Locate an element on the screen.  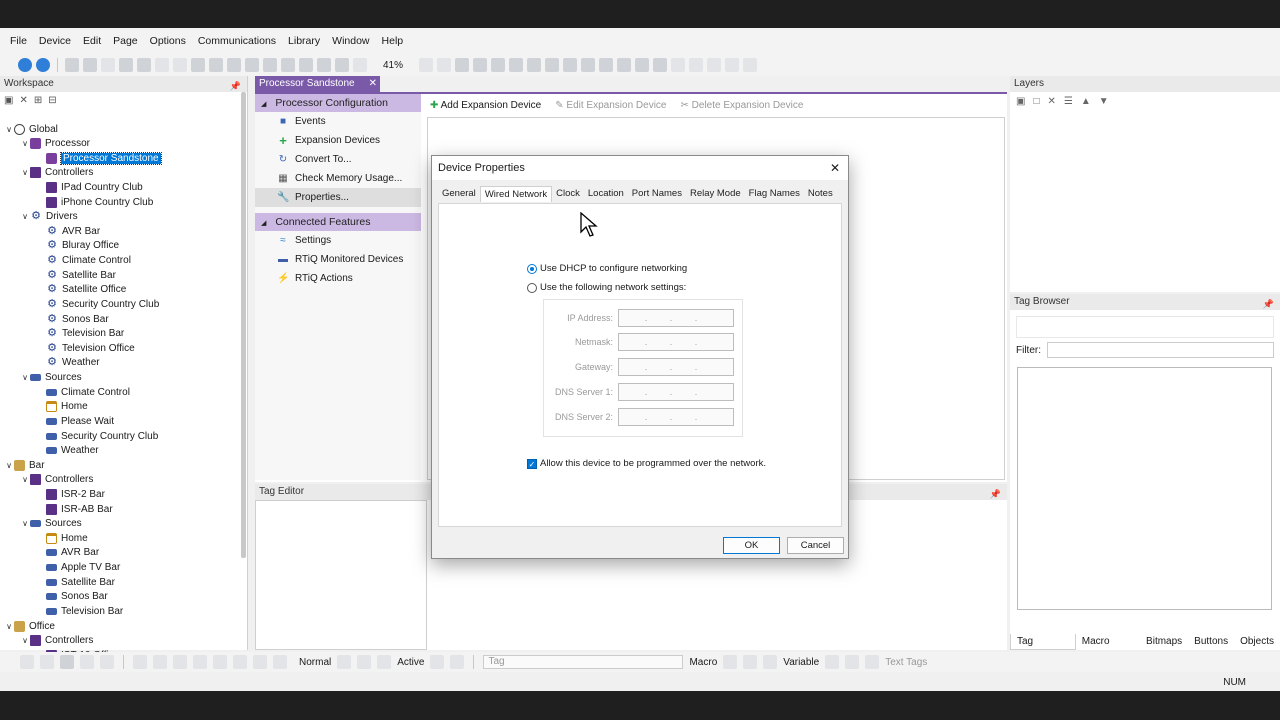
text-icon is located at coordinates (87, 662).